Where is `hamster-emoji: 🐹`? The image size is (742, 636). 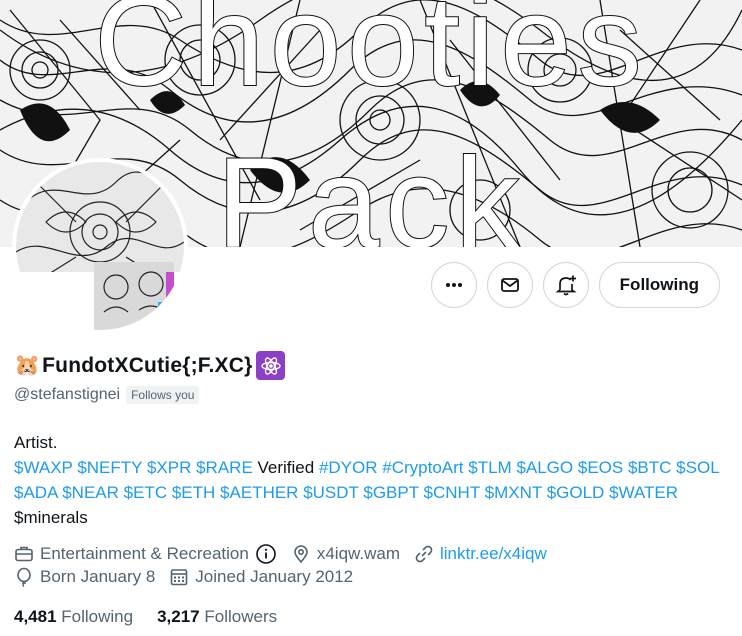
hamster-emoji: 🐹 is located at coordinates (27, 365).